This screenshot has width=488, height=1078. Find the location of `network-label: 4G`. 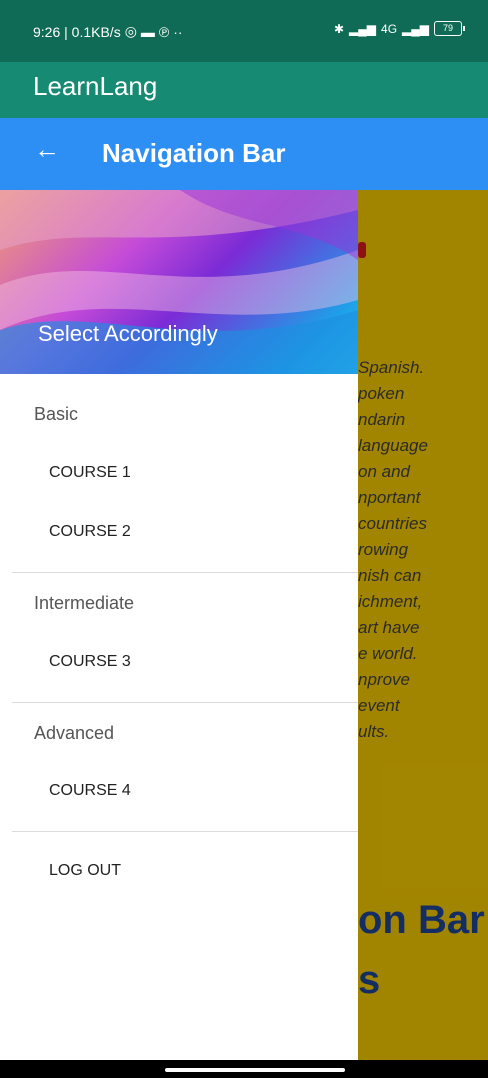

network-label: 4G is located at coordinates (389, 28).